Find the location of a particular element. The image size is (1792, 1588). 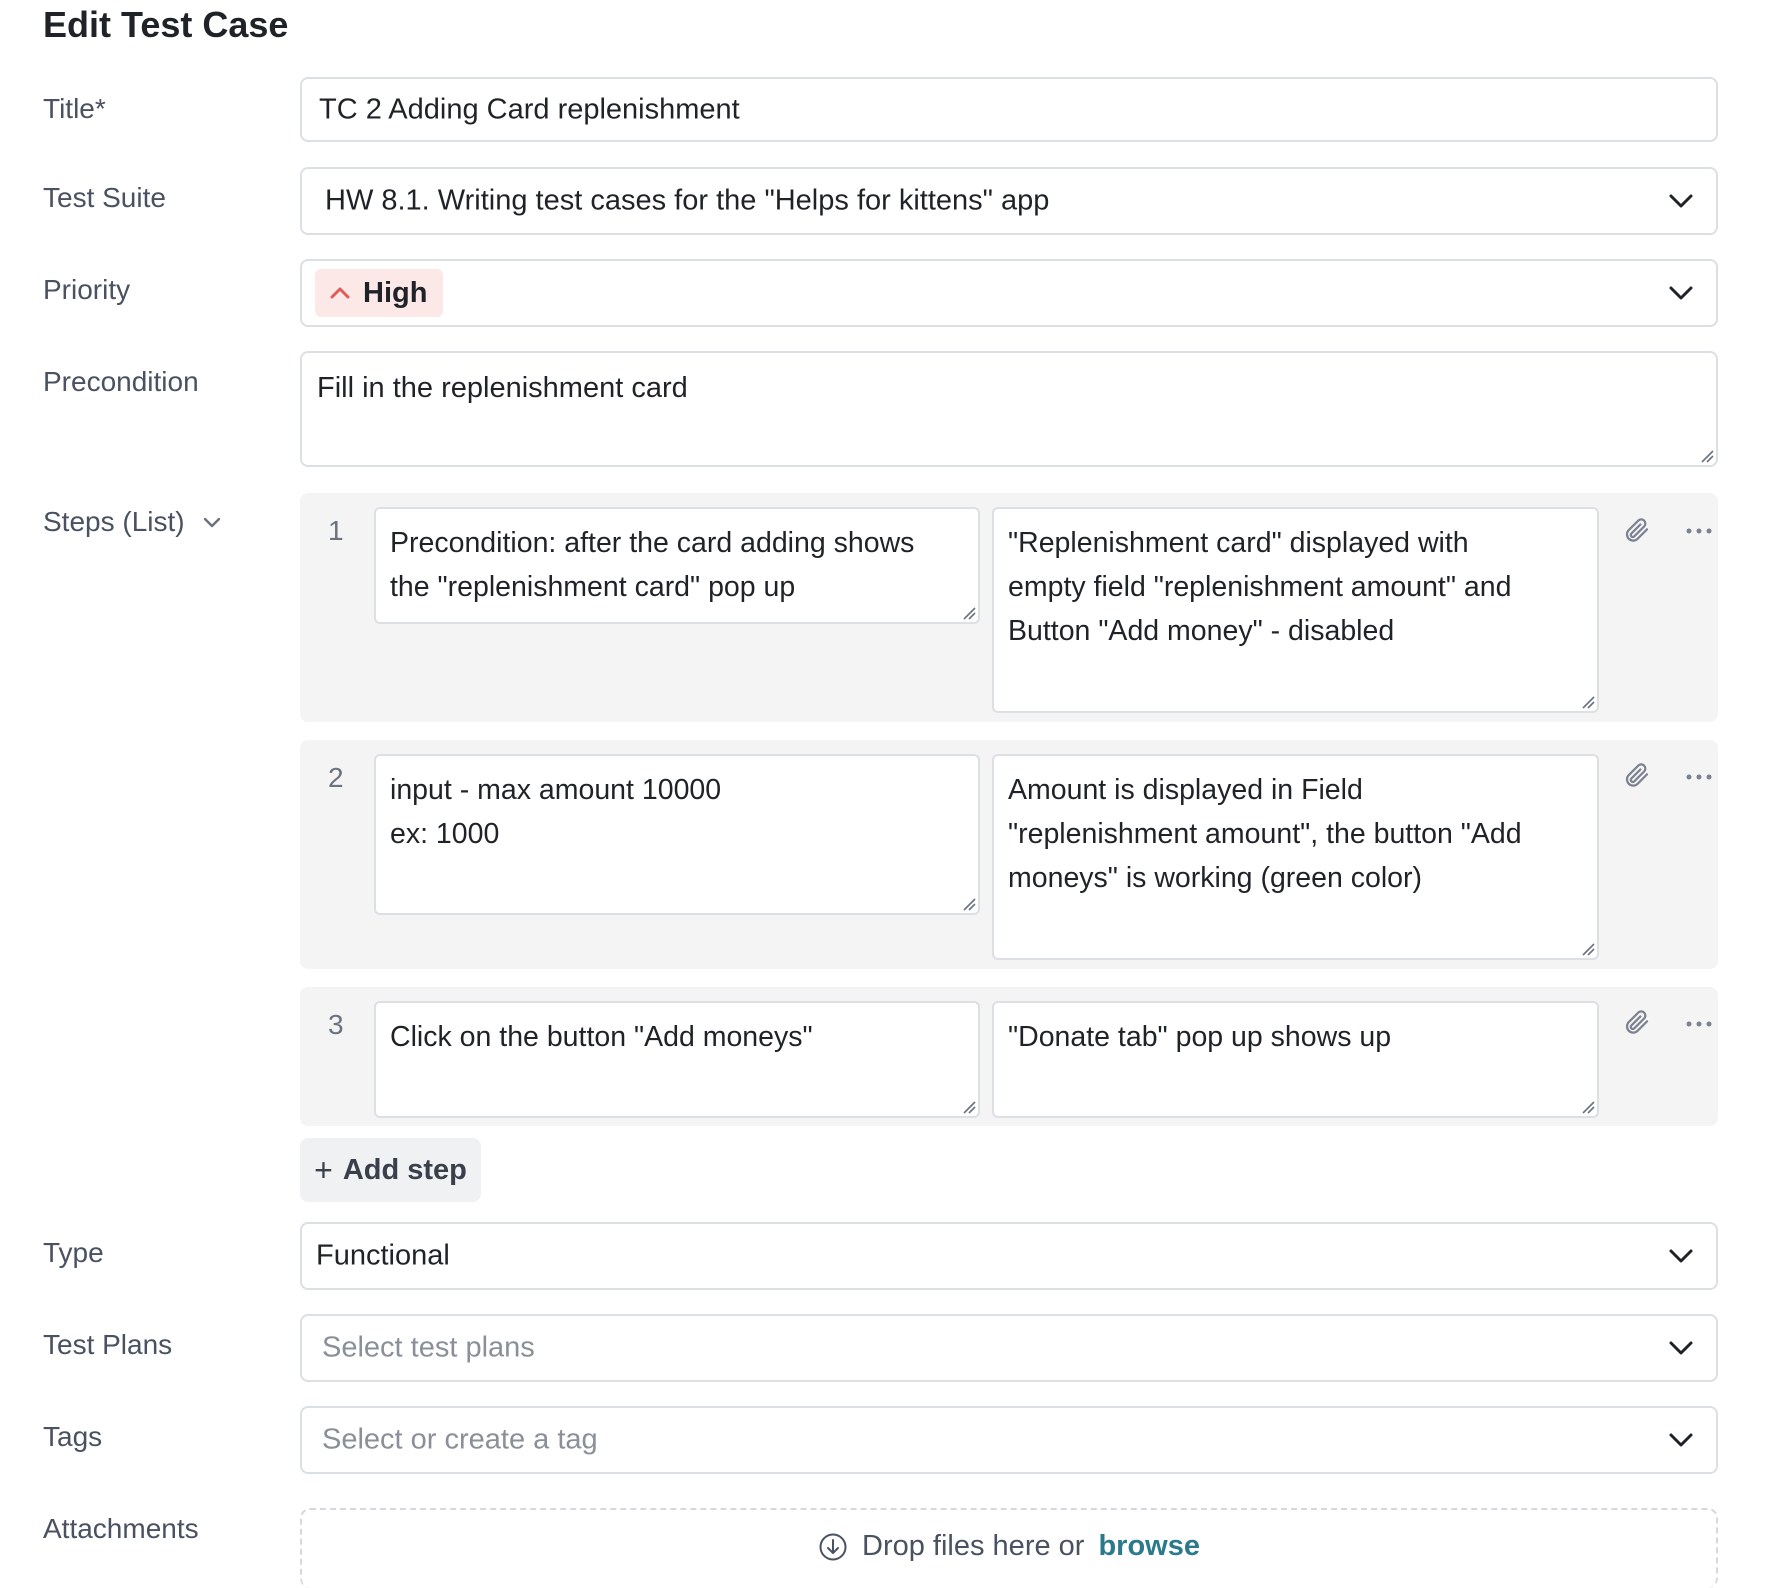

tags-label: Tags is located at coordinates (73, 1436).